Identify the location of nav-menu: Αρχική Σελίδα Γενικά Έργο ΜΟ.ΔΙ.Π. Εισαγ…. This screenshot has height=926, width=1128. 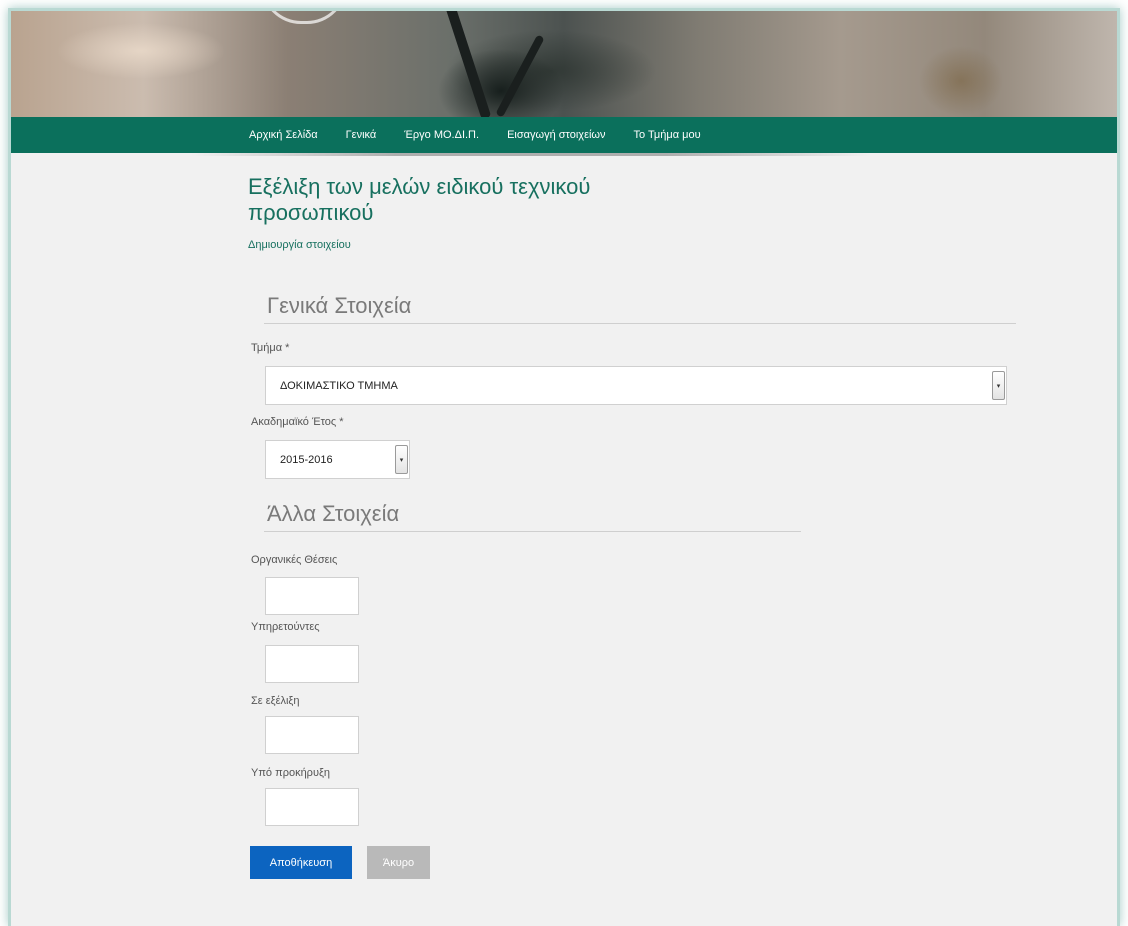
(489, 135).